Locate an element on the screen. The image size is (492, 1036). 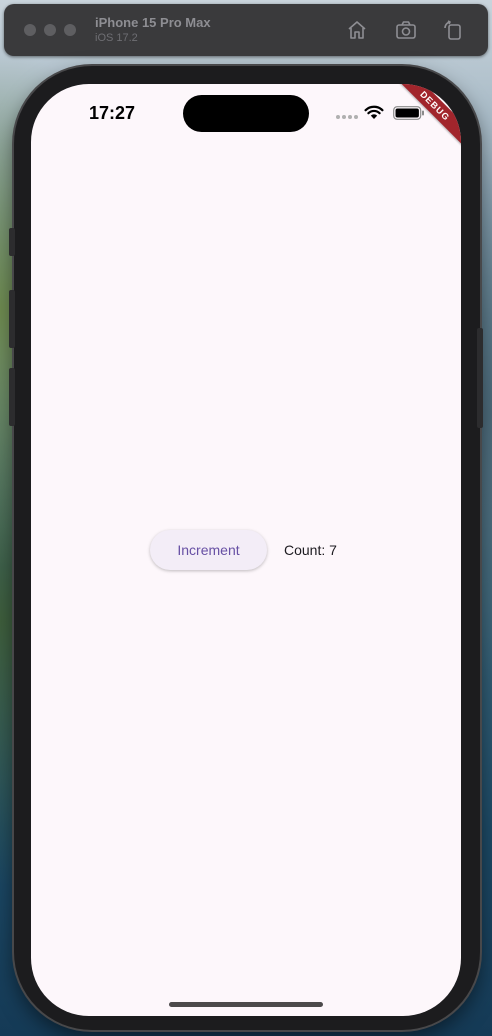
minimize-window-button is located at coordinates (50, 30).